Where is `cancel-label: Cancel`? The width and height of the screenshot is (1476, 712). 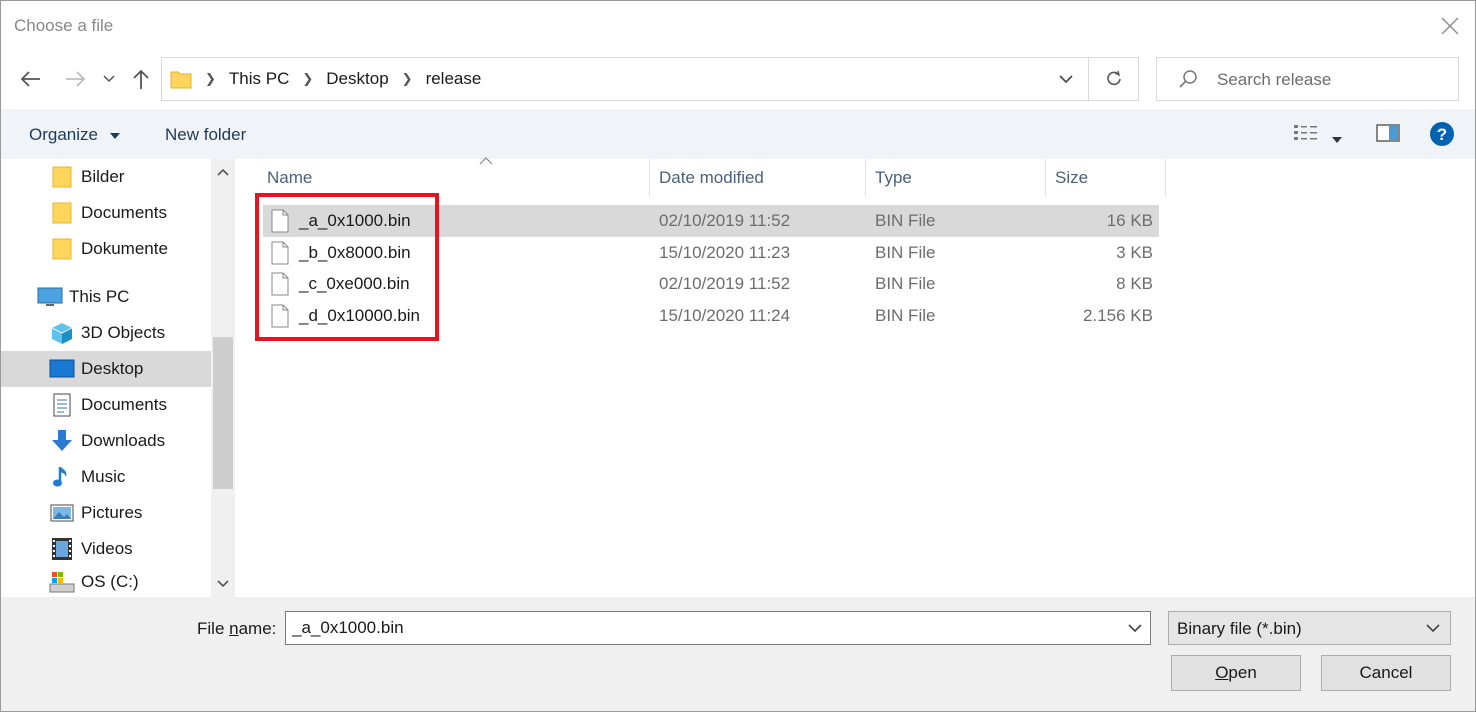 cancel-label: Cancel is located at coordinates (1386, 672).